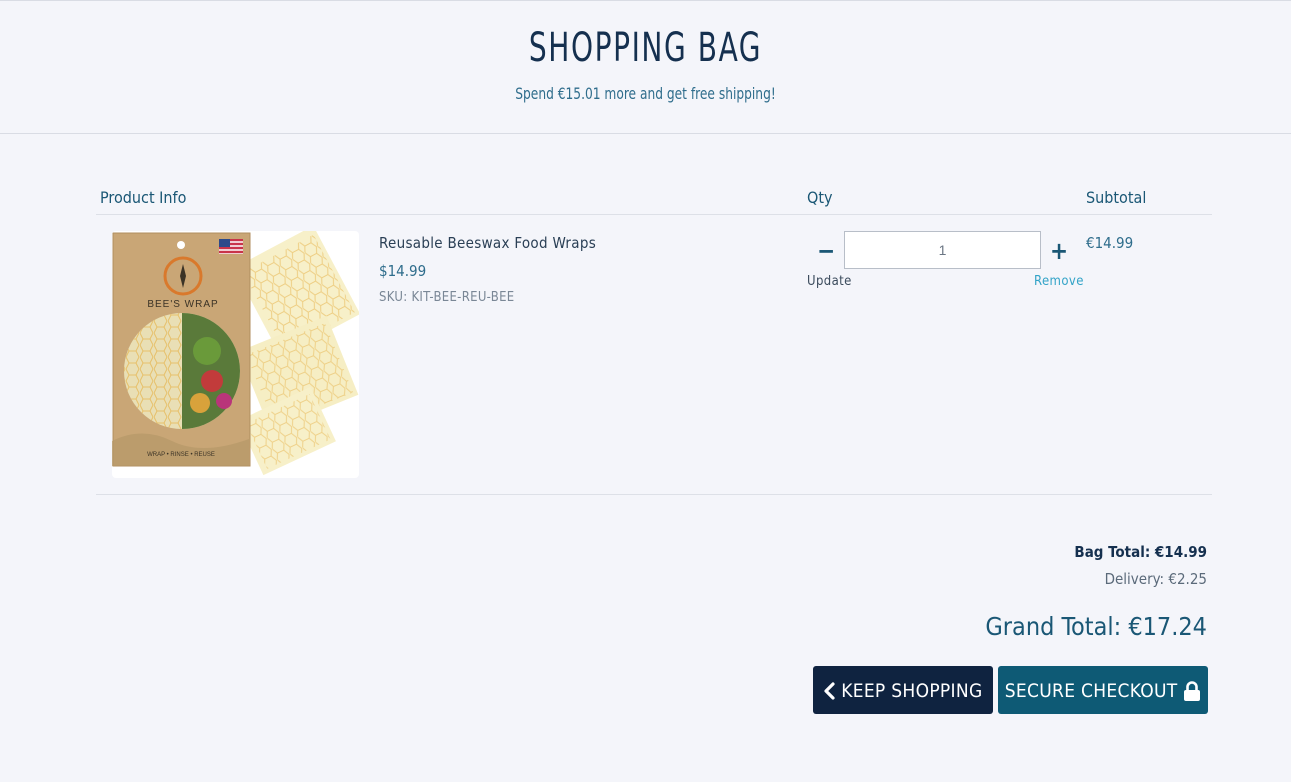  Describe the element at coordinates (912, 690) in the screenshot. I see `keep-shopping-label: KEEP SHOPPING` at that location.